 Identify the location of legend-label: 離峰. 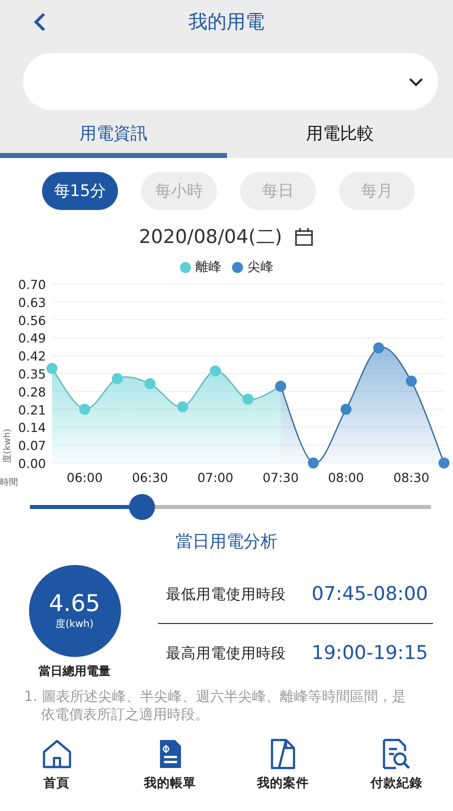
(209, 267).